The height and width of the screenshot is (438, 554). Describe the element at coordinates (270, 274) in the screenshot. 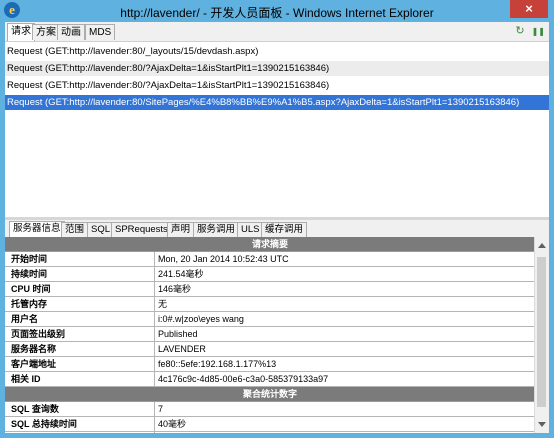

I see `table-row: 持续时间 241.54毫秒` at that location.